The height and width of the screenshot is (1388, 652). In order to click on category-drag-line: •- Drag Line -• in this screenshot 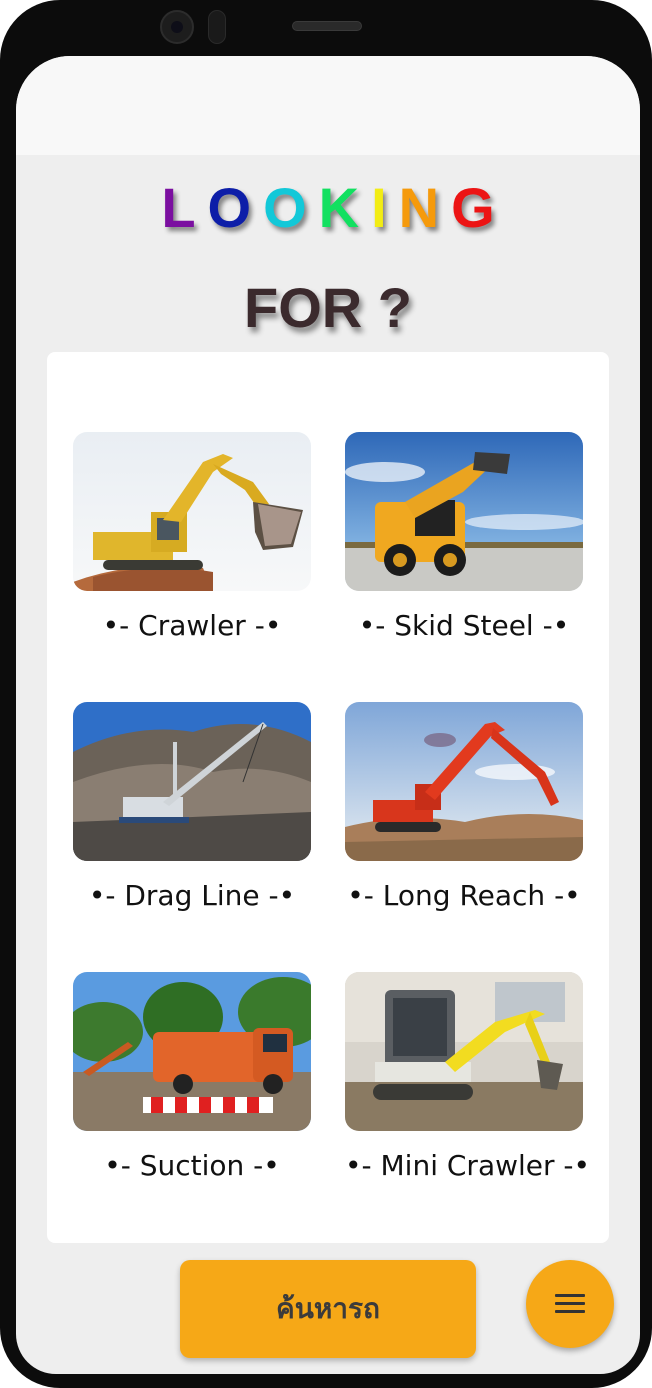, I will do `click(192, 807)`.